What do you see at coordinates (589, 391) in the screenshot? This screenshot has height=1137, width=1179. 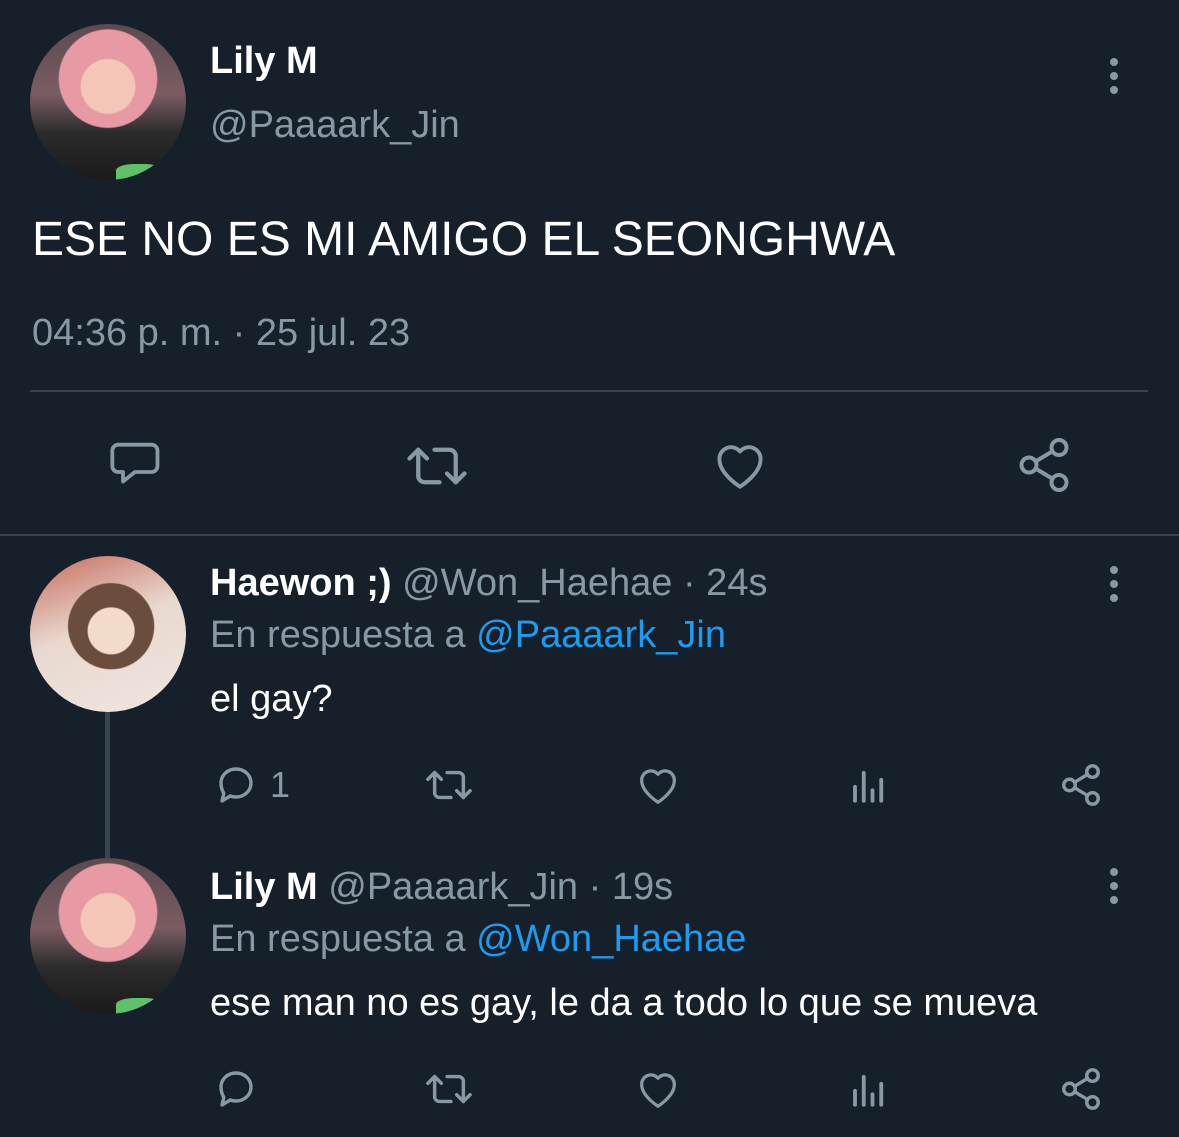 I see `divider` at bounding box center [589, 391].